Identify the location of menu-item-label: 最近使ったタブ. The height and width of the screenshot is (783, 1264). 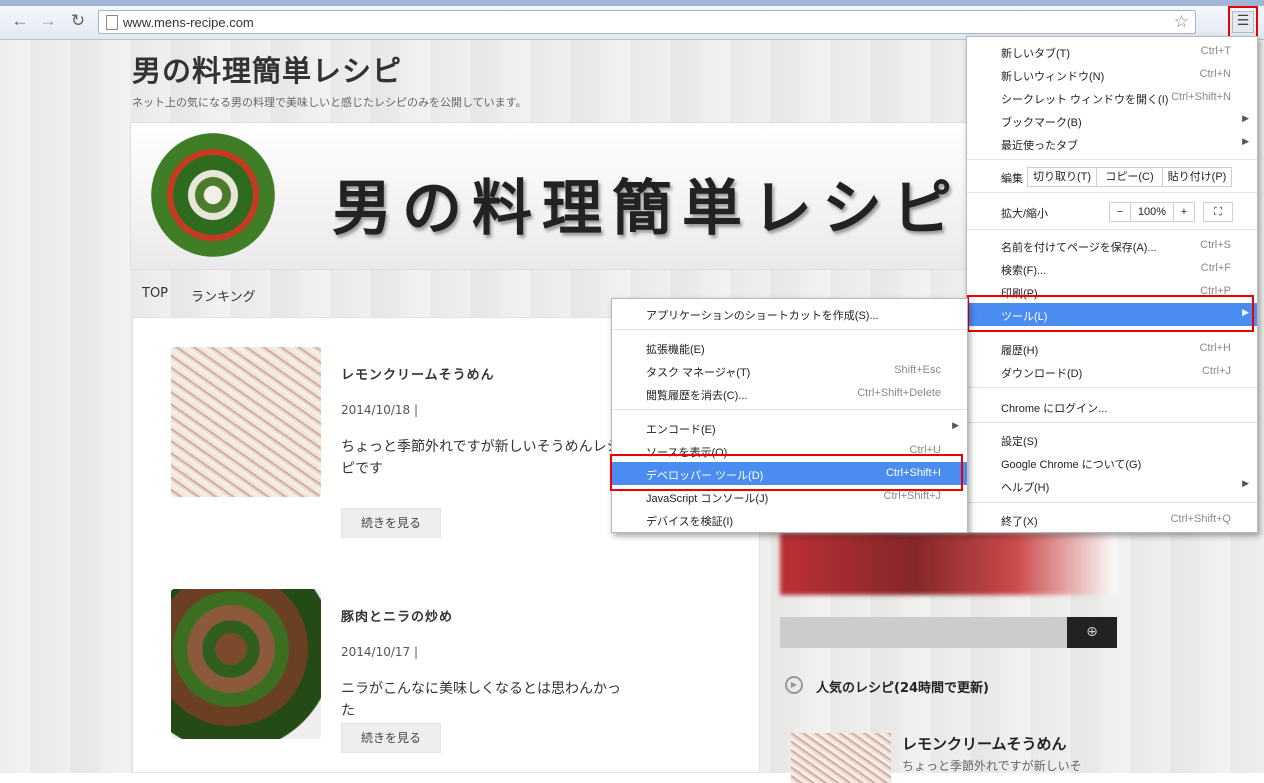
(1039, 146).